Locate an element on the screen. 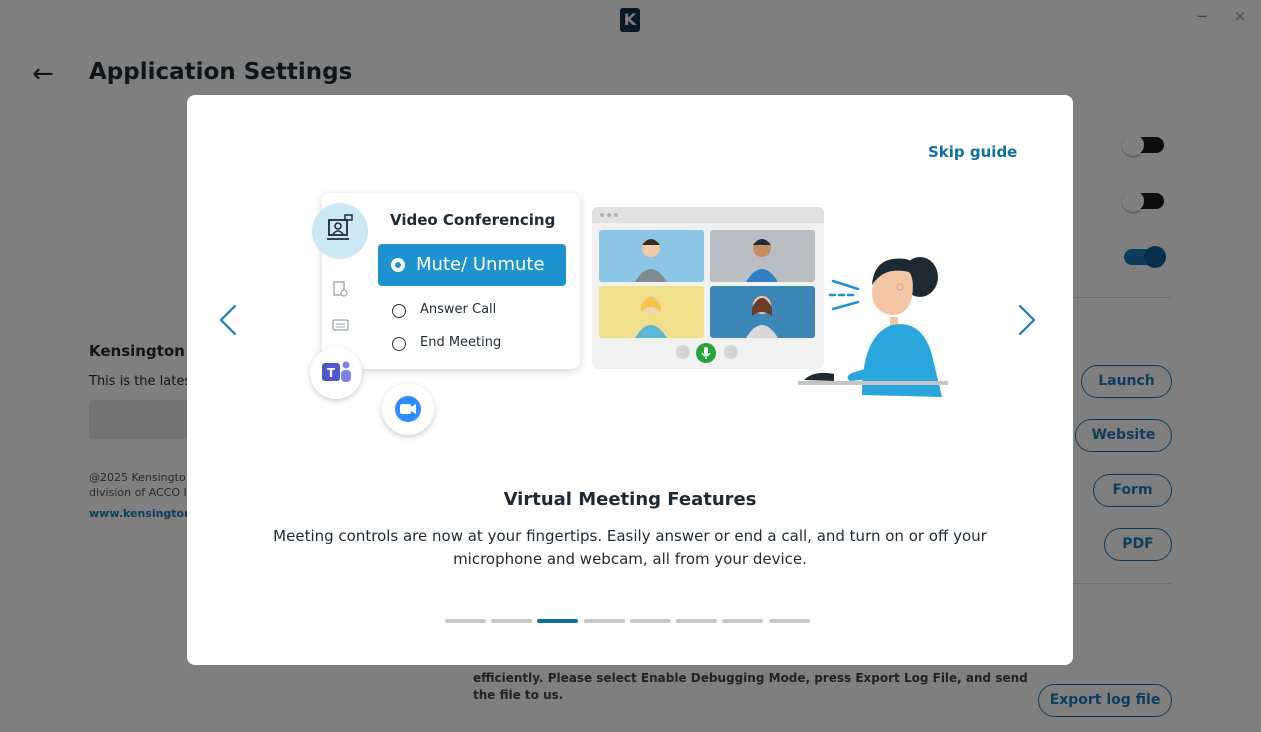 The height and width of the screenshot is (732, 1261). mute-unmute-option: Mute/ Unmute is located at coordinates (472, 265).